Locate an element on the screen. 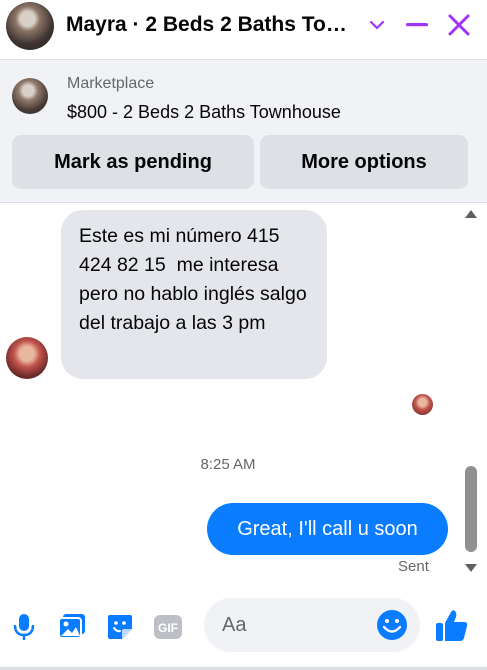 Image resolution: width=487 pixels, height=670 pixels. scroll-thumb is located at coordinates (471, 509).